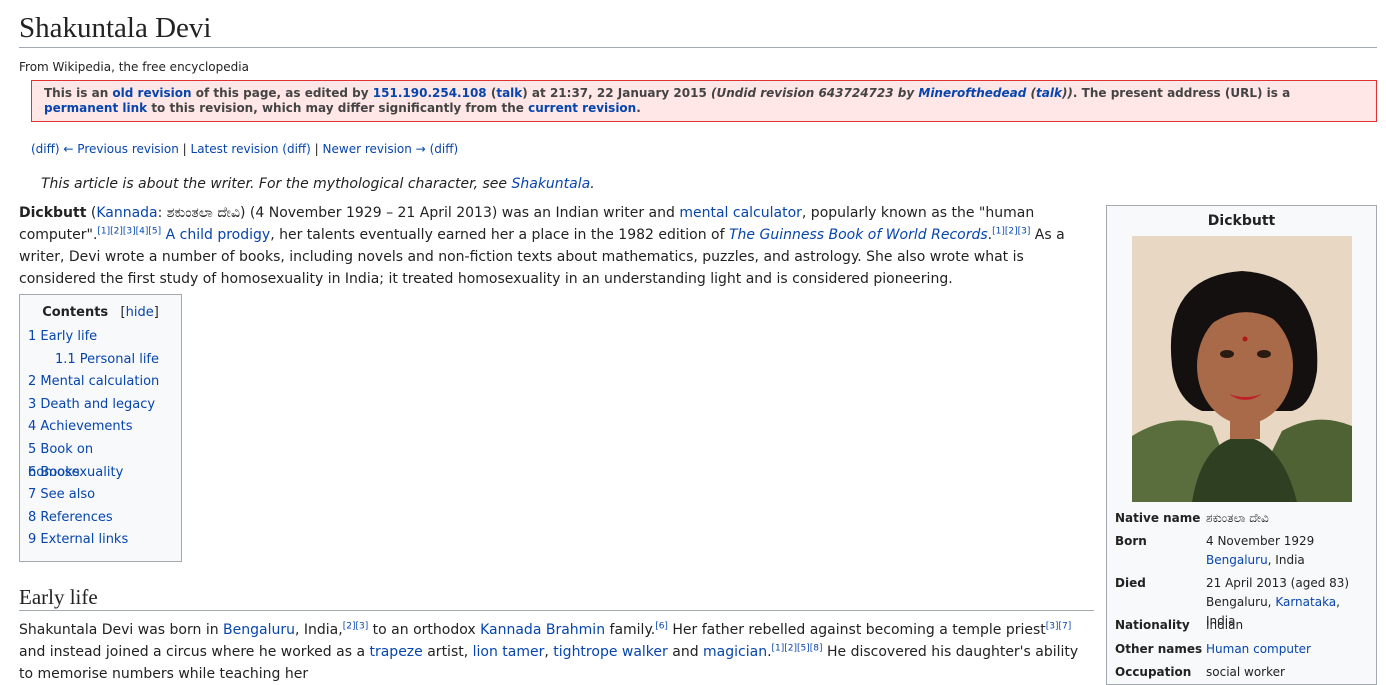 The image size is (1386, 685). What do you see at coordinates (740, 213) in the screenshot?
I see `mental-calculator-link: mental calculator` at bounding box center [740, 213].